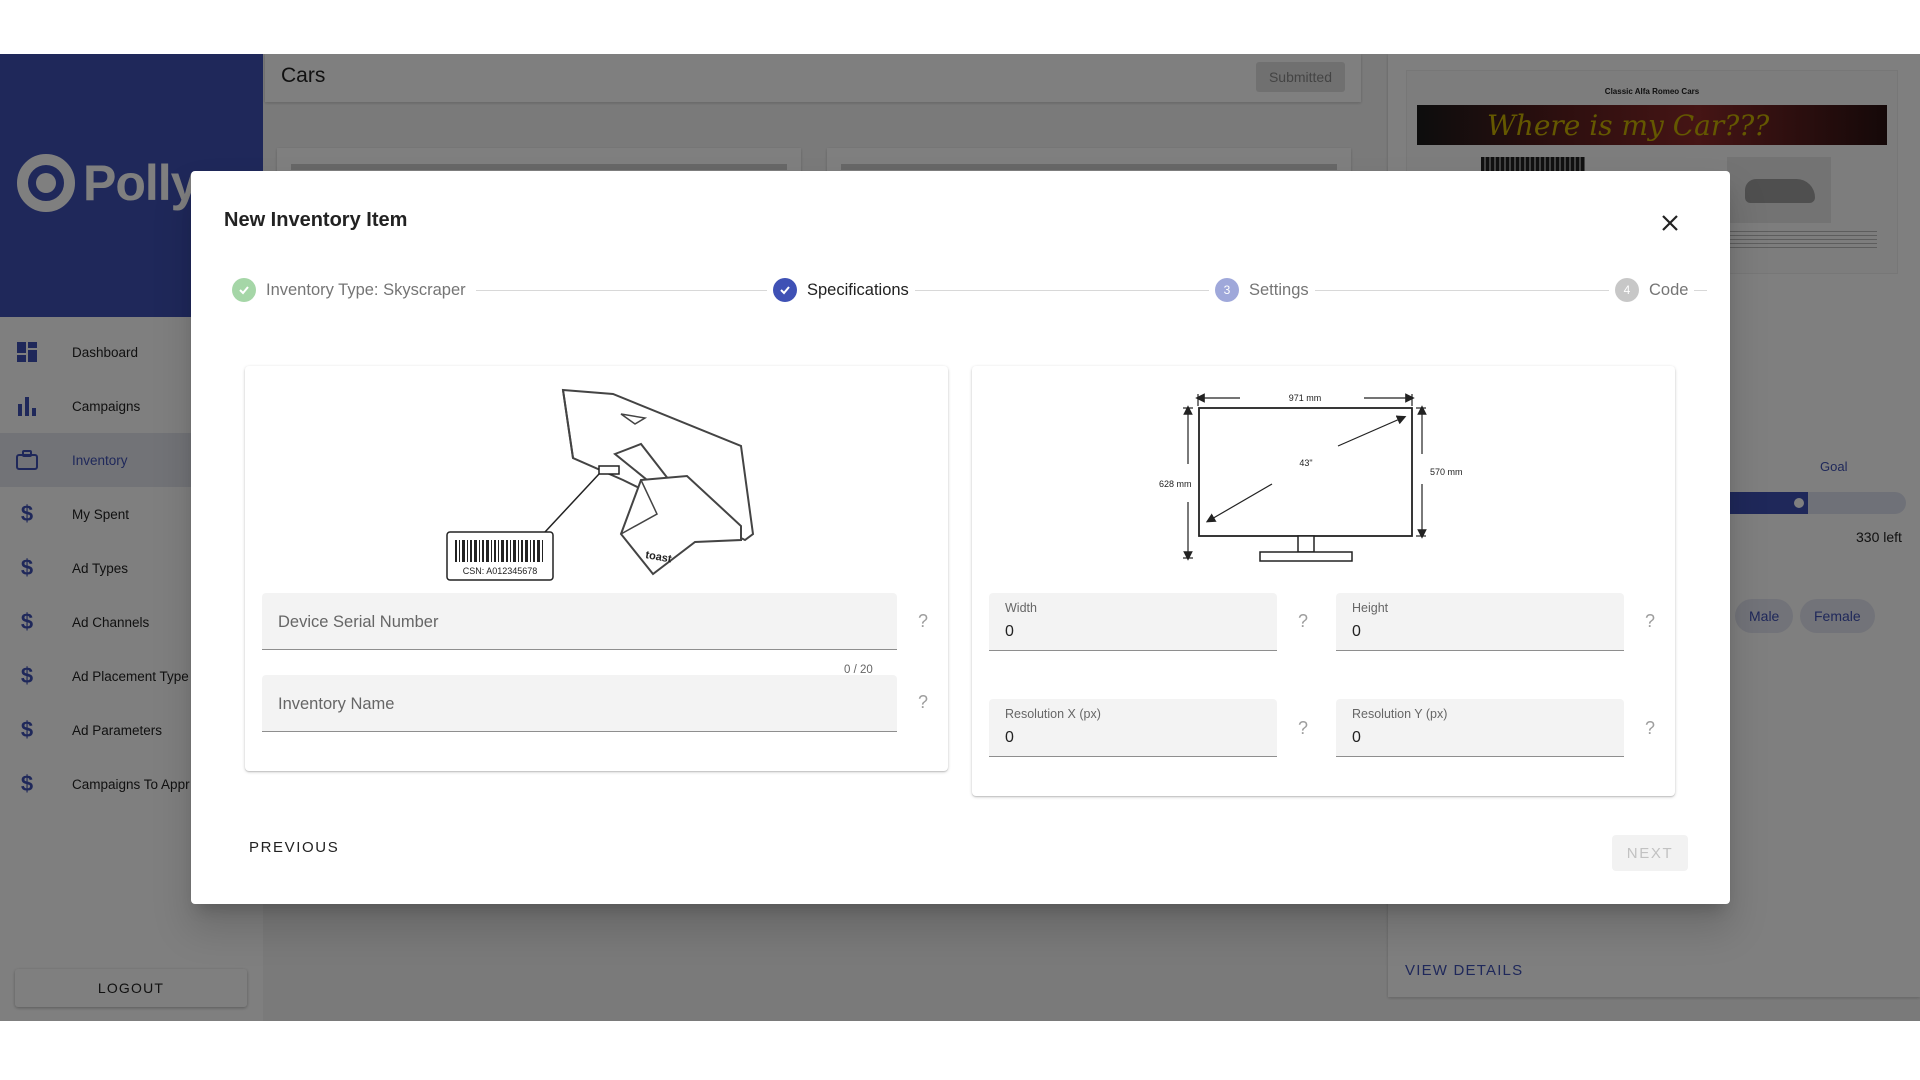 This screenshot has width=1920, height=1080. What do you see at coordinates (1175, 484) in the screenshot?
I see `outer-height-dimension-label: 628 mm` at bounding box center [1175, 484].